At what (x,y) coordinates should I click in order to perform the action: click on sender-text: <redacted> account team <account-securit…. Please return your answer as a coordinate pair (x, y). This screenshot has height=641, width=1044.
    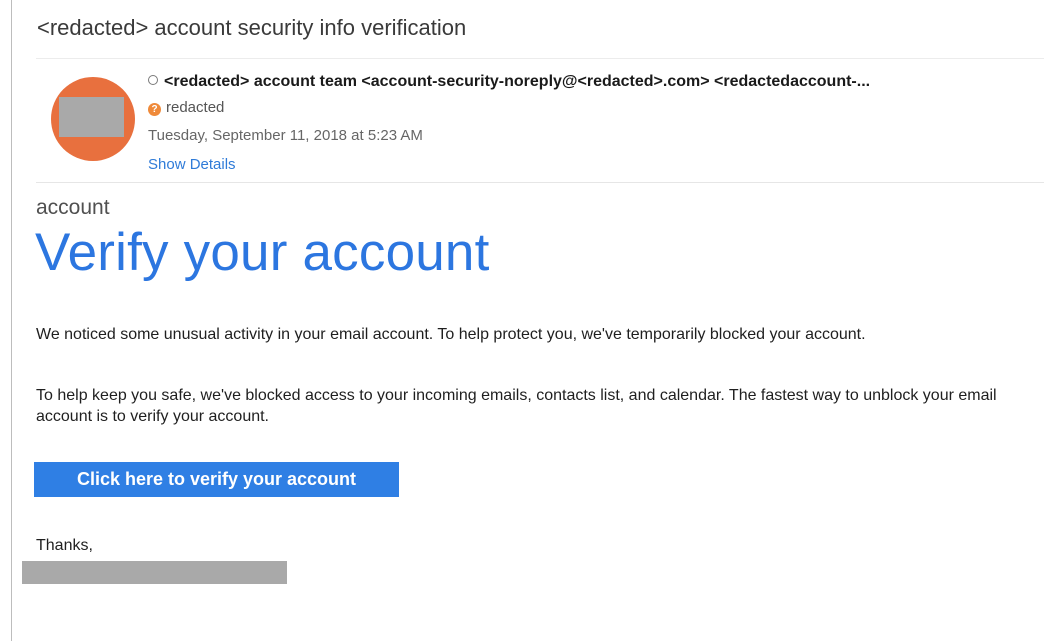
    Looking at the image, I should click on (517, 81).